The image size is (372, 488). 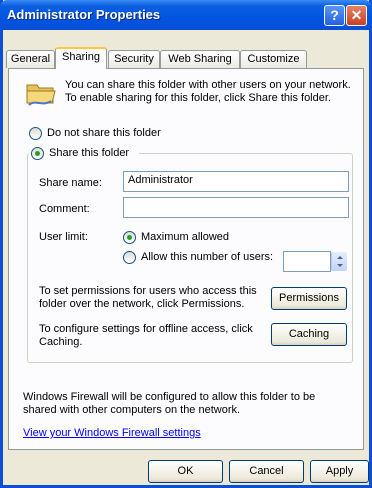 What do you see at coordinates (236, 181) in the screenshot?
I see `share-name-input: Administrator` at bounding box center [236, 181].